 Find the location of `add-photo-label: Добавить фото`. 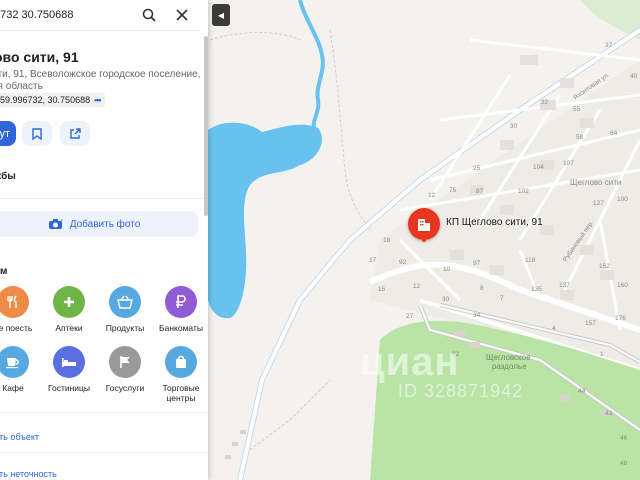

add-photo-label: Добавить фото is located at coordinates (105, 224).